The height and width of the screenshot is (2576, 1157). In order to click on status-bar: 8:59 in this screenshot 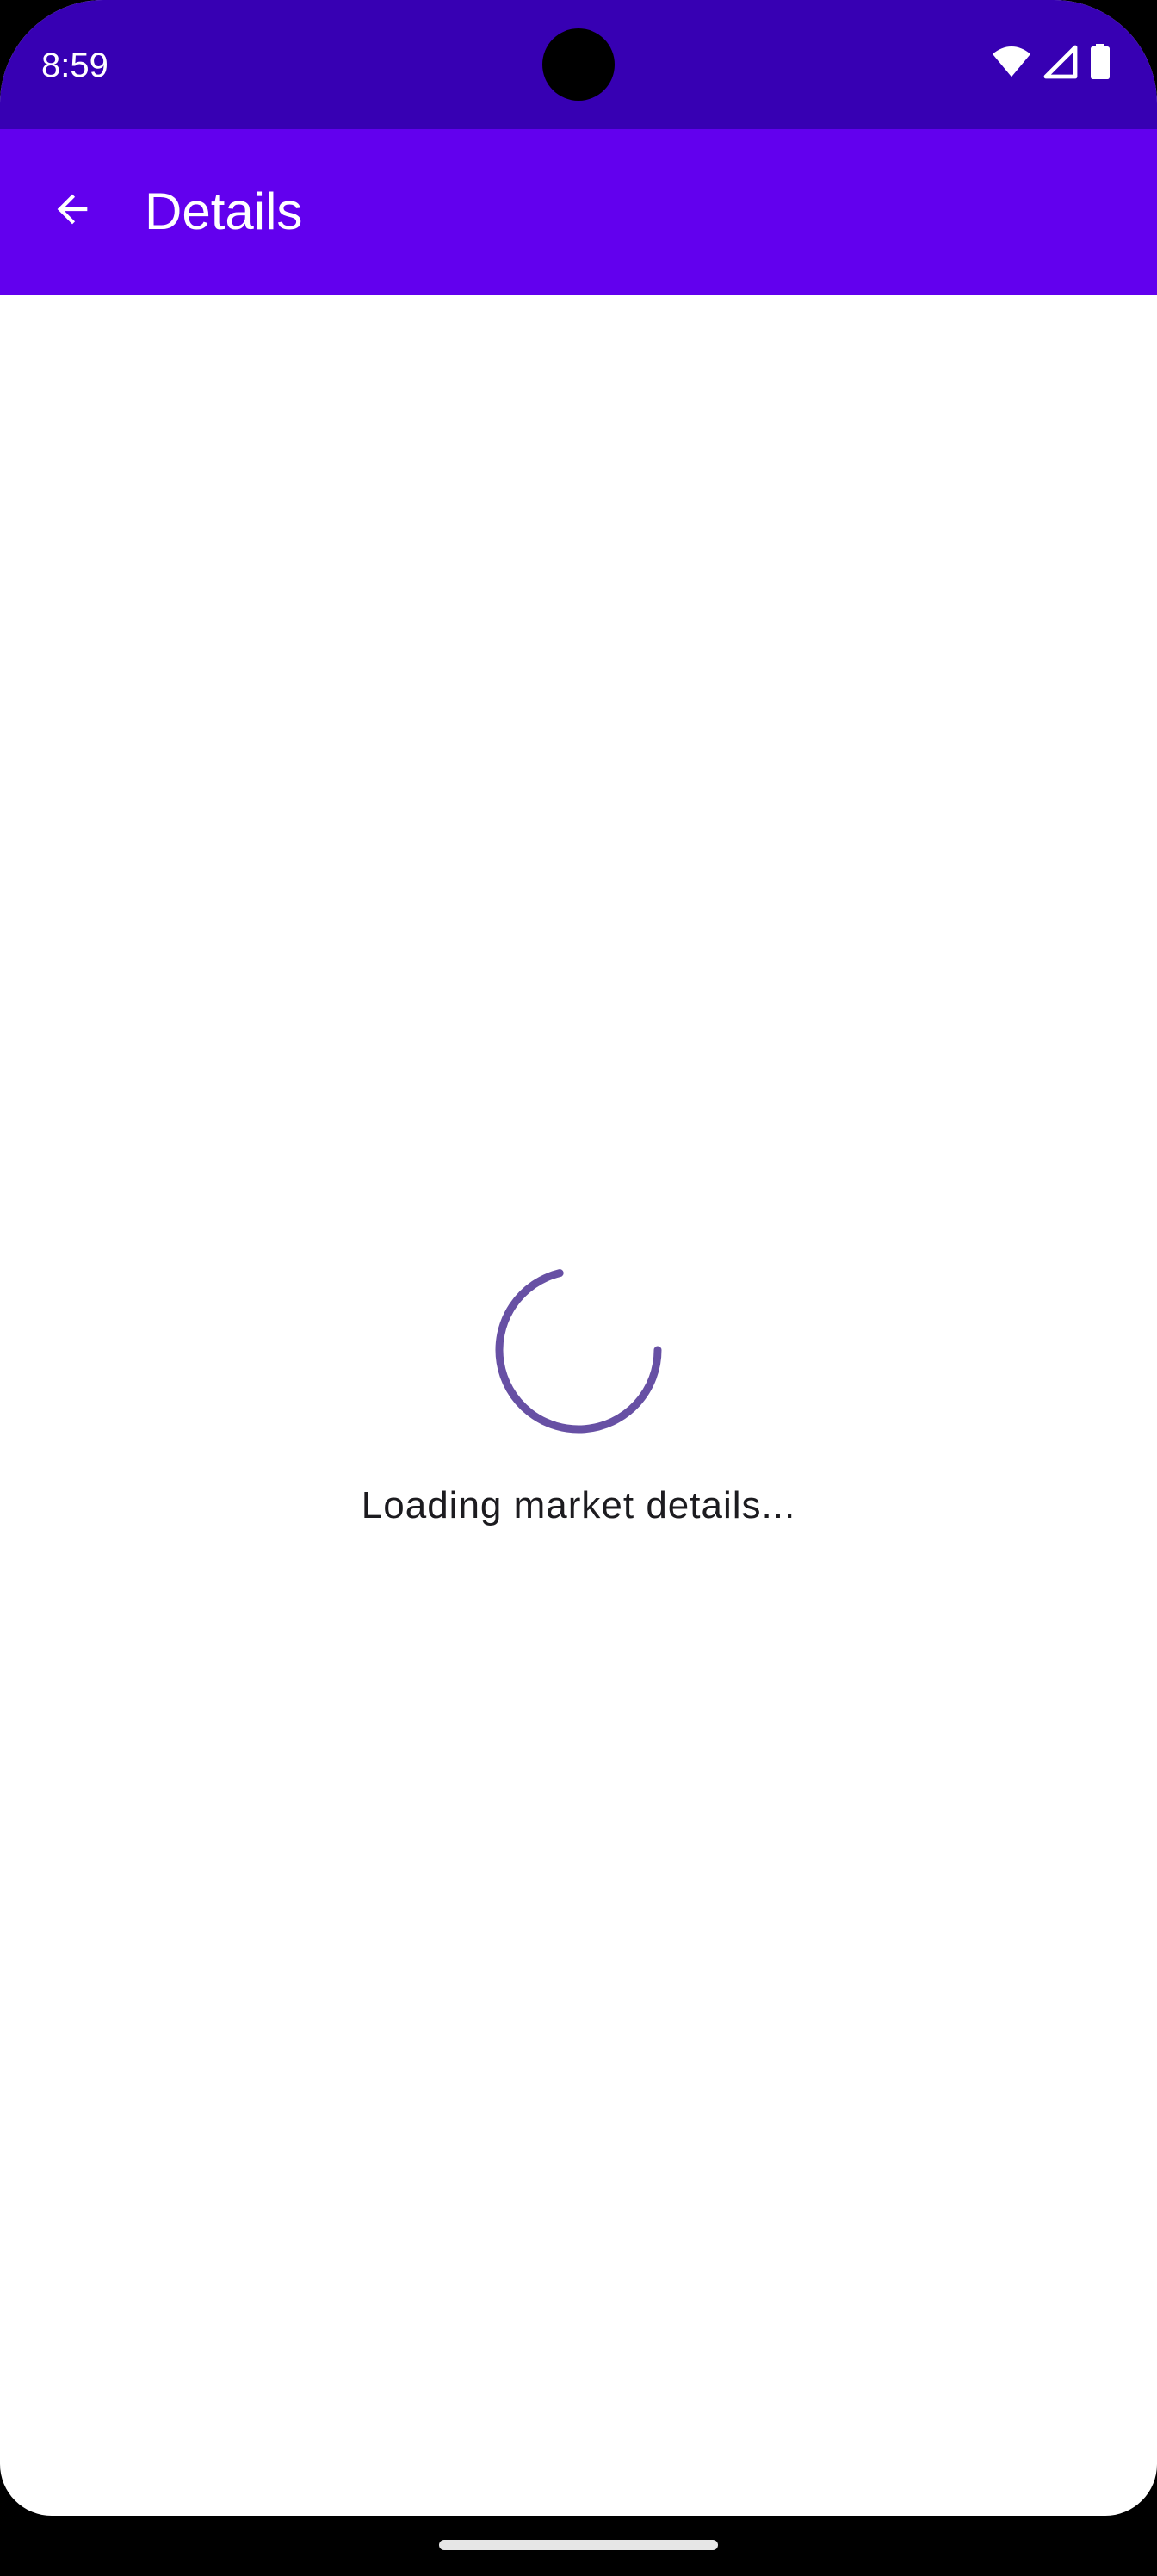, I will do `click(579, 64)`.